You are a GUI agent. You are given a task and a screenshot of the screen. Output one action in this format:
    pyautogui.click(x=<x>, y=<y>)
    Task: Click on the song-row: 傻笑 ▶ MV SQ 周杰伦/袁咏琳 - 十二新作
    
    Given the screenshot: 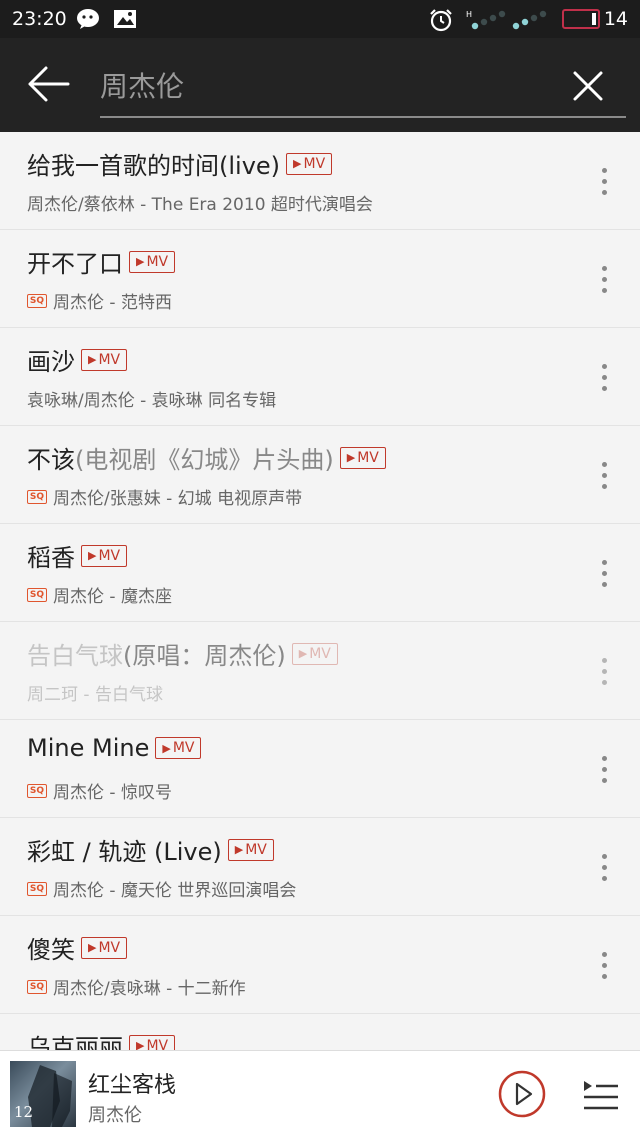 What is the action you would take?
    pyautogui.click(x=320, y=965)
    